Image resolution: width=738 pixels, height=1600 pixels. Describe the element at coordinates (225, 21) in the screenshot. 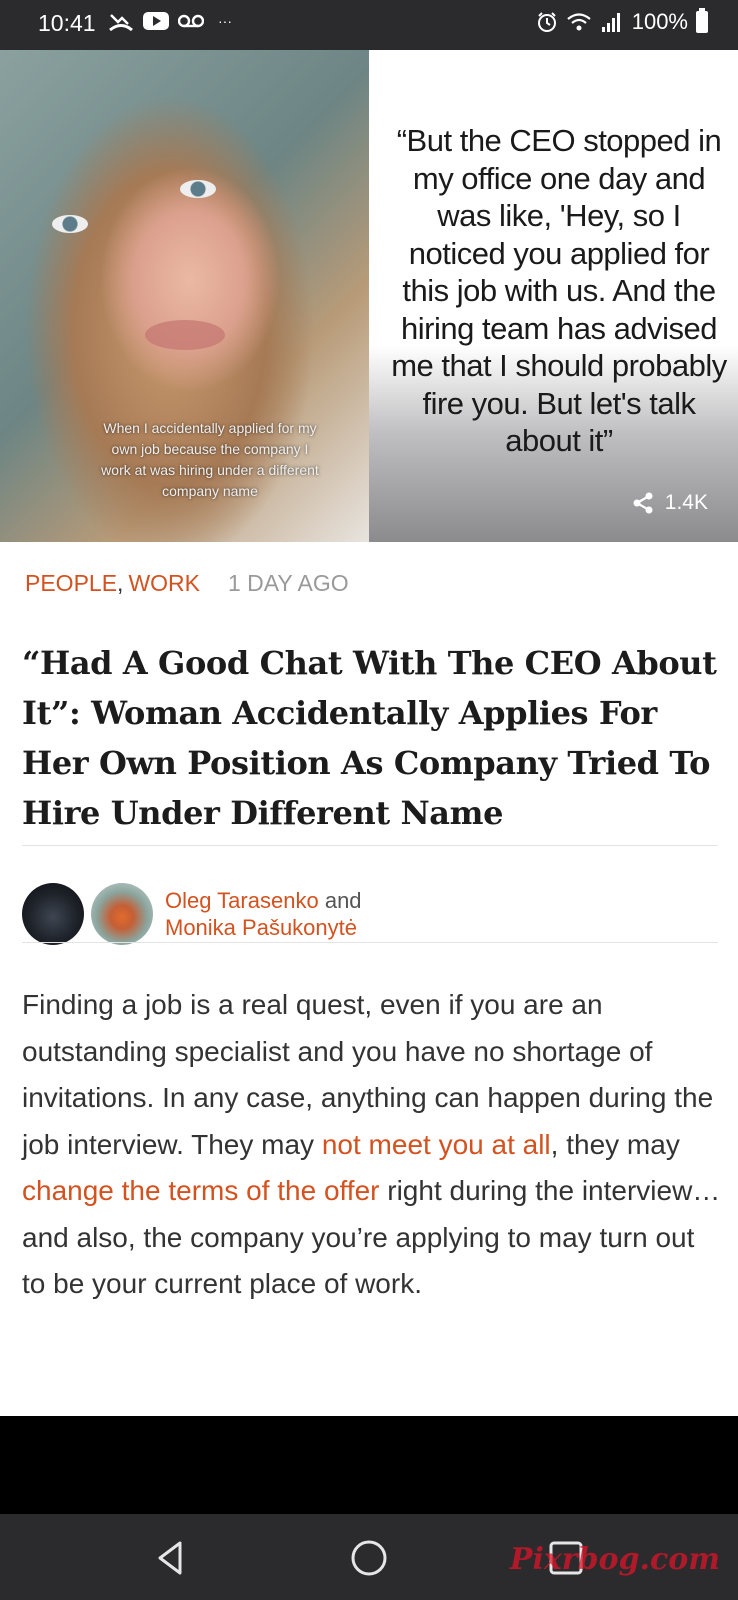

I see `more-dots-icon: ···` at that location.